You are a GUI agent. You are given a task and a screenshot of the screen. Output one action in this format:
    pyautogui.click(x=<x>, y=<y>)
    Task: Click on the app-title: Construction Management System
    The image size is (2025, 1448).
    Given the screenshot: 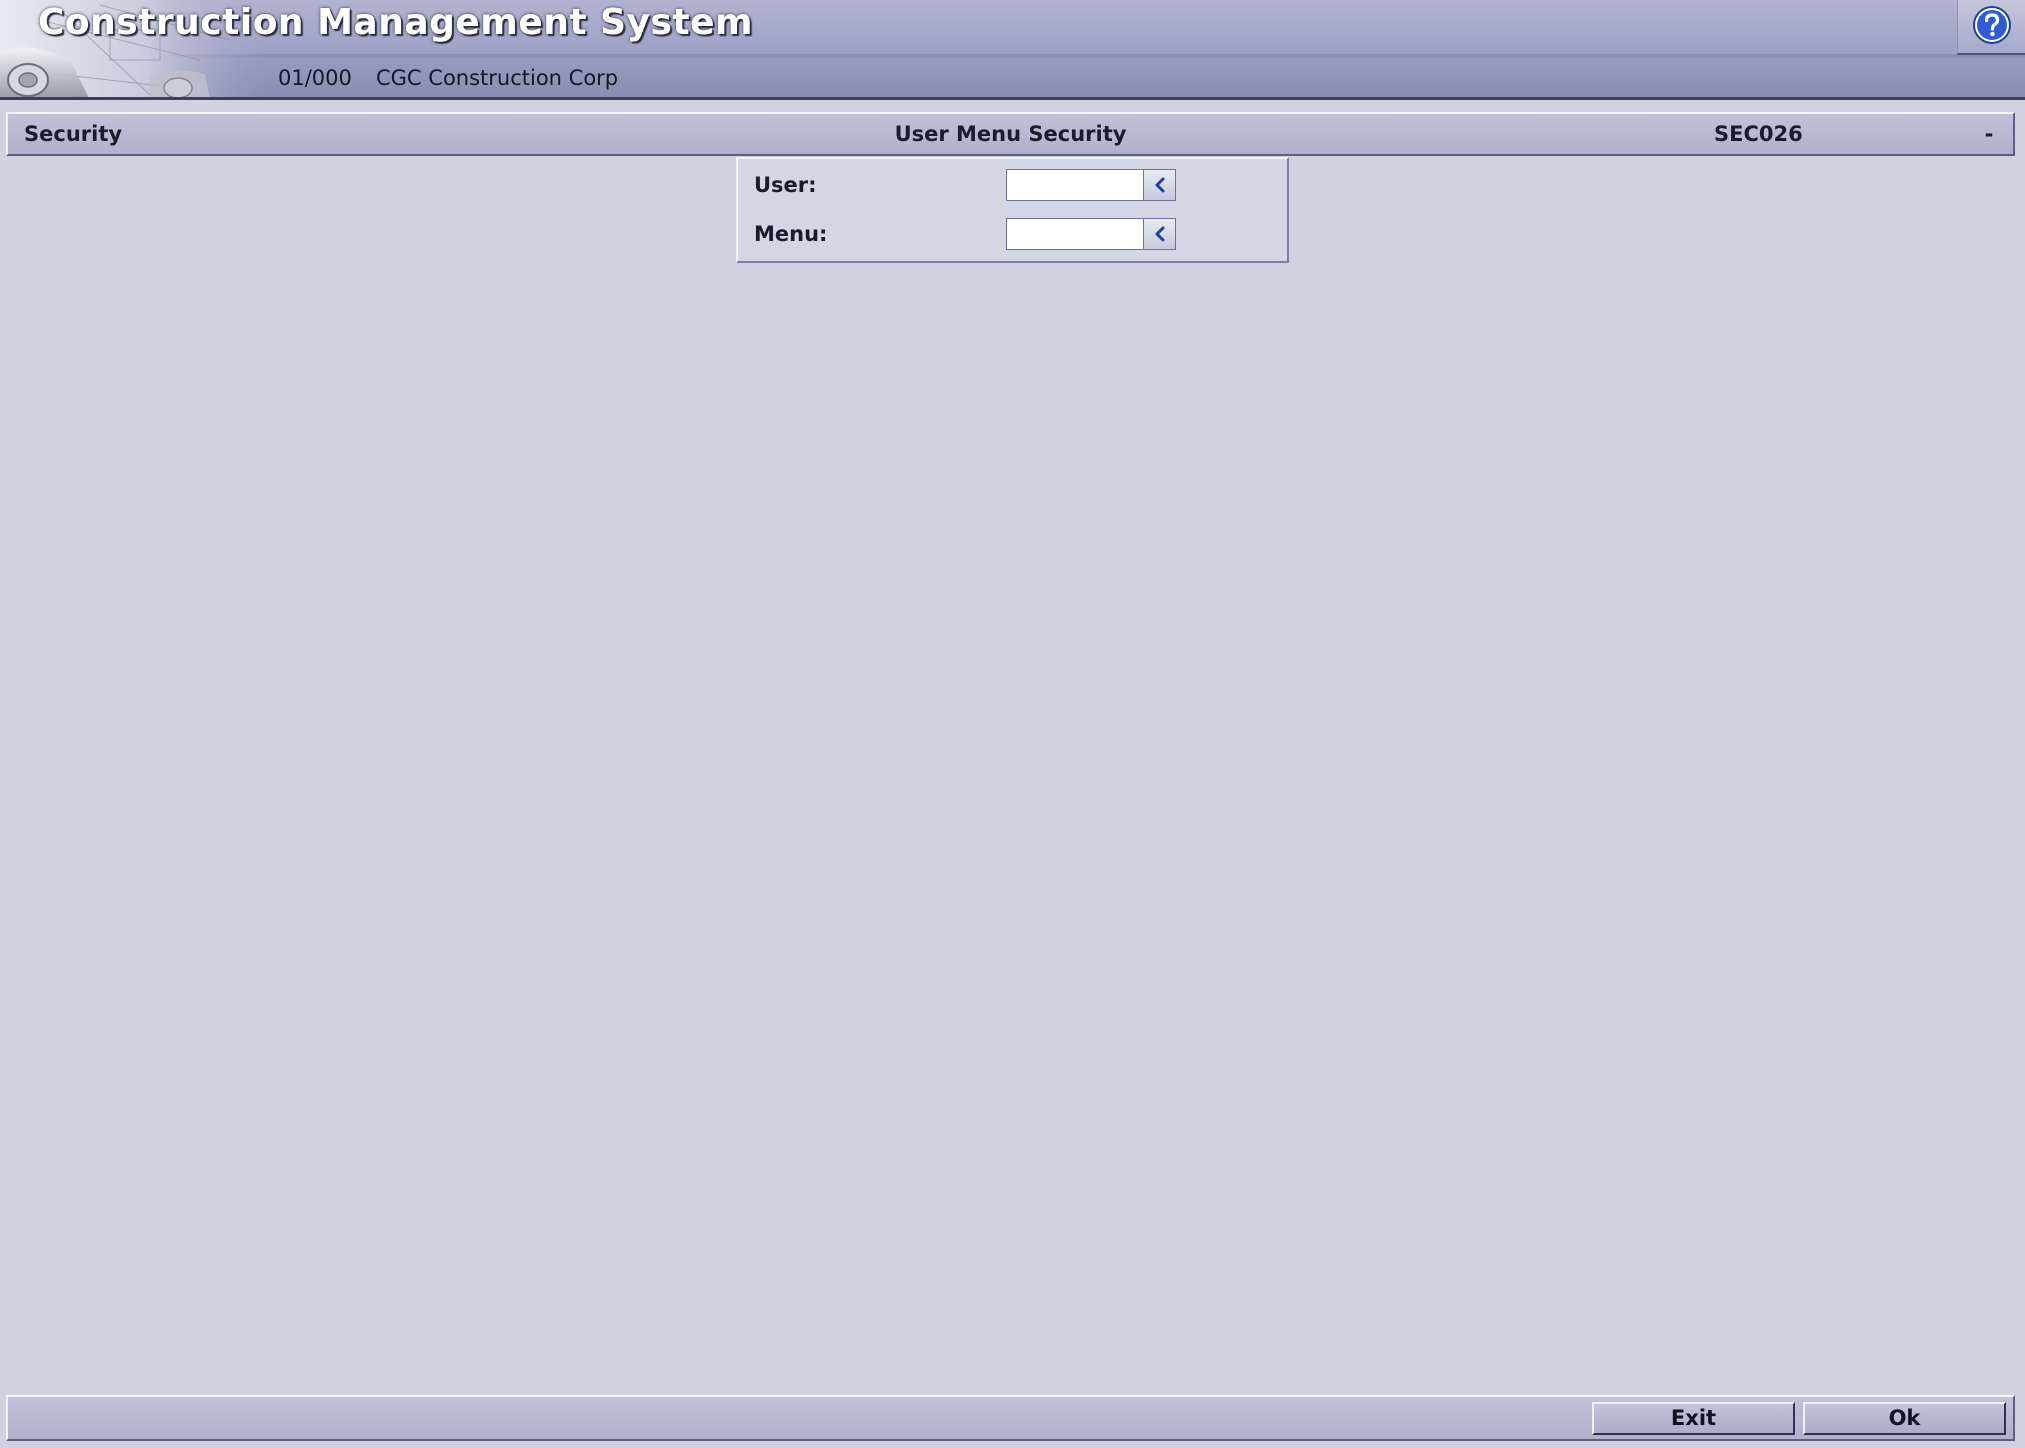 What is the action you would take?
    pyautogui.click(x=396, y=22)
    